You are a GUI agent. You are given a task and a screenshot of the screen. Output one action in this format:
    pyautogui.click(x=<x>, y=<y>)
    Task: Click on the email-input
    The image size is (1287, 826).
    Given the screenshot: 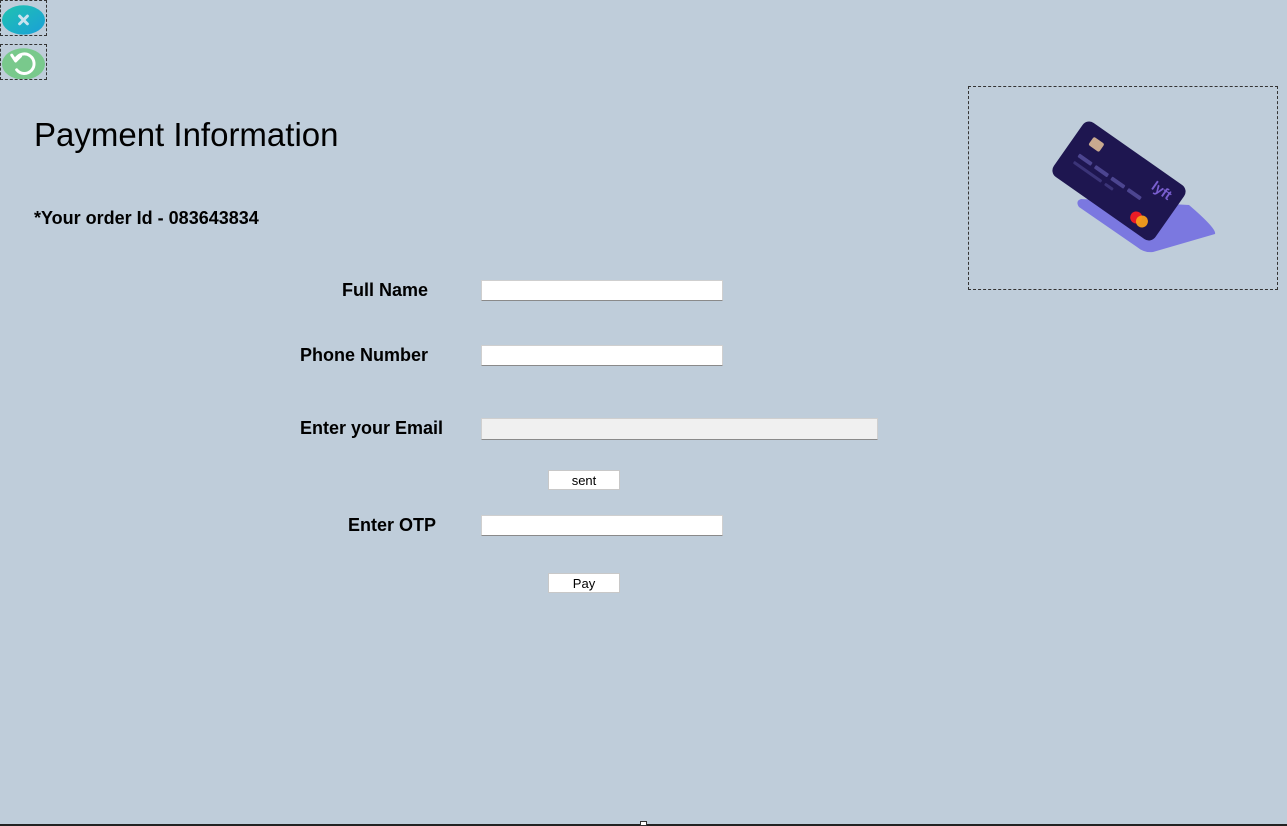 What is the action you would take?
    pyautogui.click(x=679, y=429)
    